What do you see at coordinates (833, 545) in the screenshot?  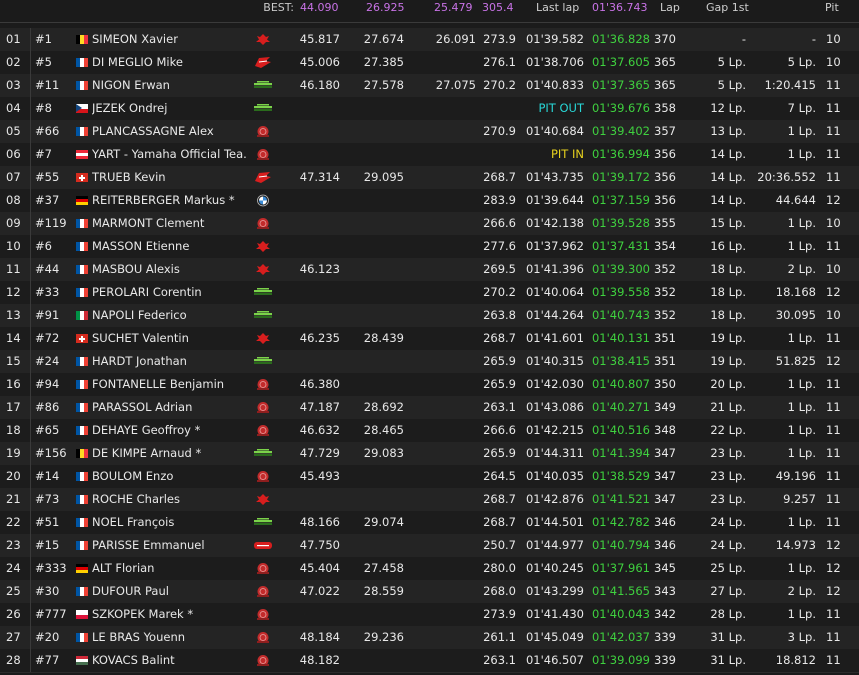 I see `pit-count-cell: 12` at bounding box center [833, 545].